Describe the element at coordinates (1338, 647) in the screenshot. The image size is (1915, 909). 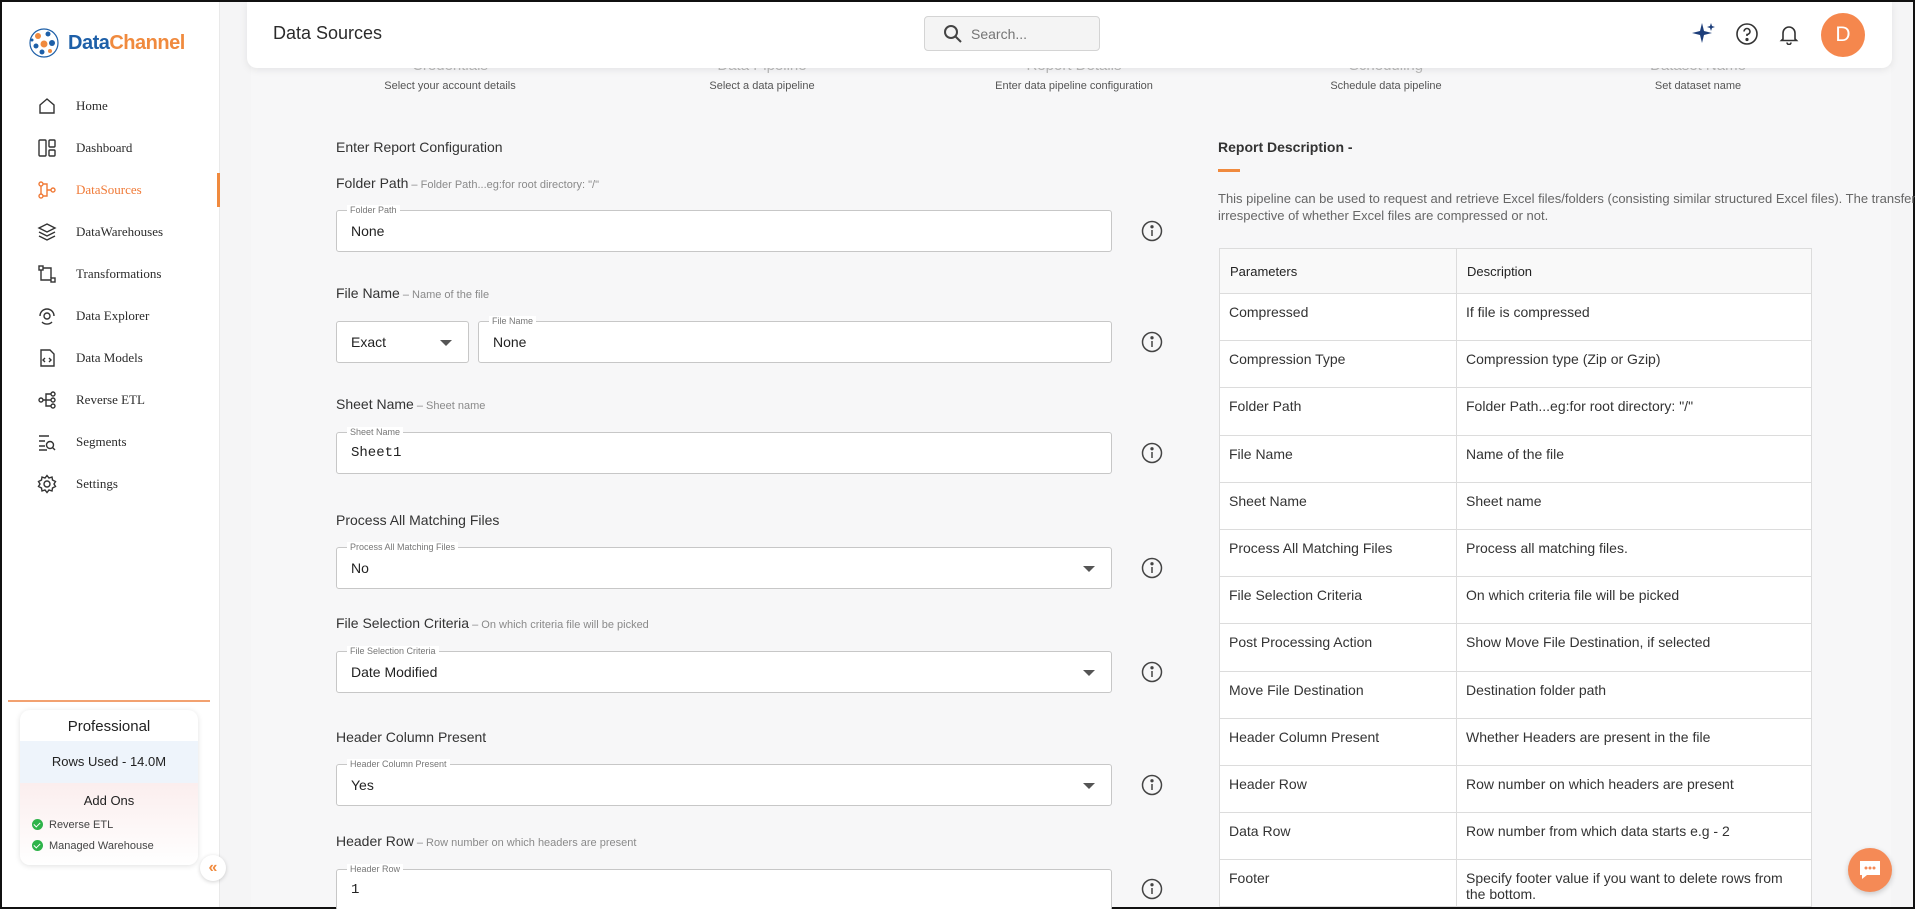
I see `parameter-cell: Post Processing Action` at that location.